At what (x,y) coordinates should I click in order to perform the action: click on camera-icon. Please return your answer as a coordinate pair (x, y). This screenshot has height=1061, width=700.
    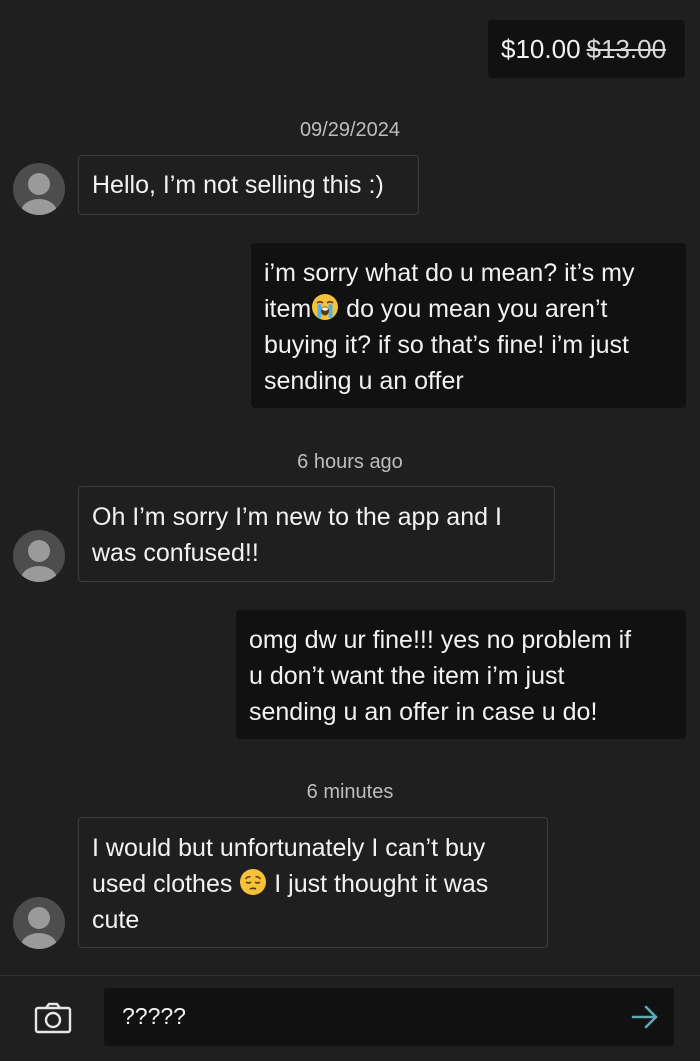
    Looking at the image, I should click on (53, 1018).